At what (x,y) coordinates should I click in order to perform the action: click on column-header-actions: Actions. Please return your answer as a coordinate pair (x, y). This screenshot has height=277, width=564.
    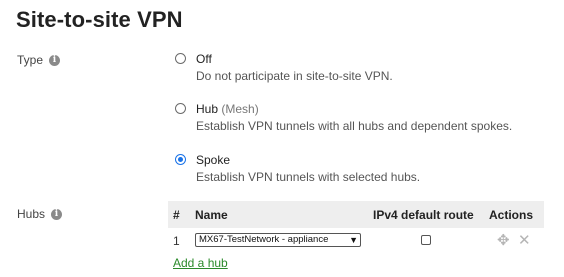
    Looking at the image, I should click on (511, 215).